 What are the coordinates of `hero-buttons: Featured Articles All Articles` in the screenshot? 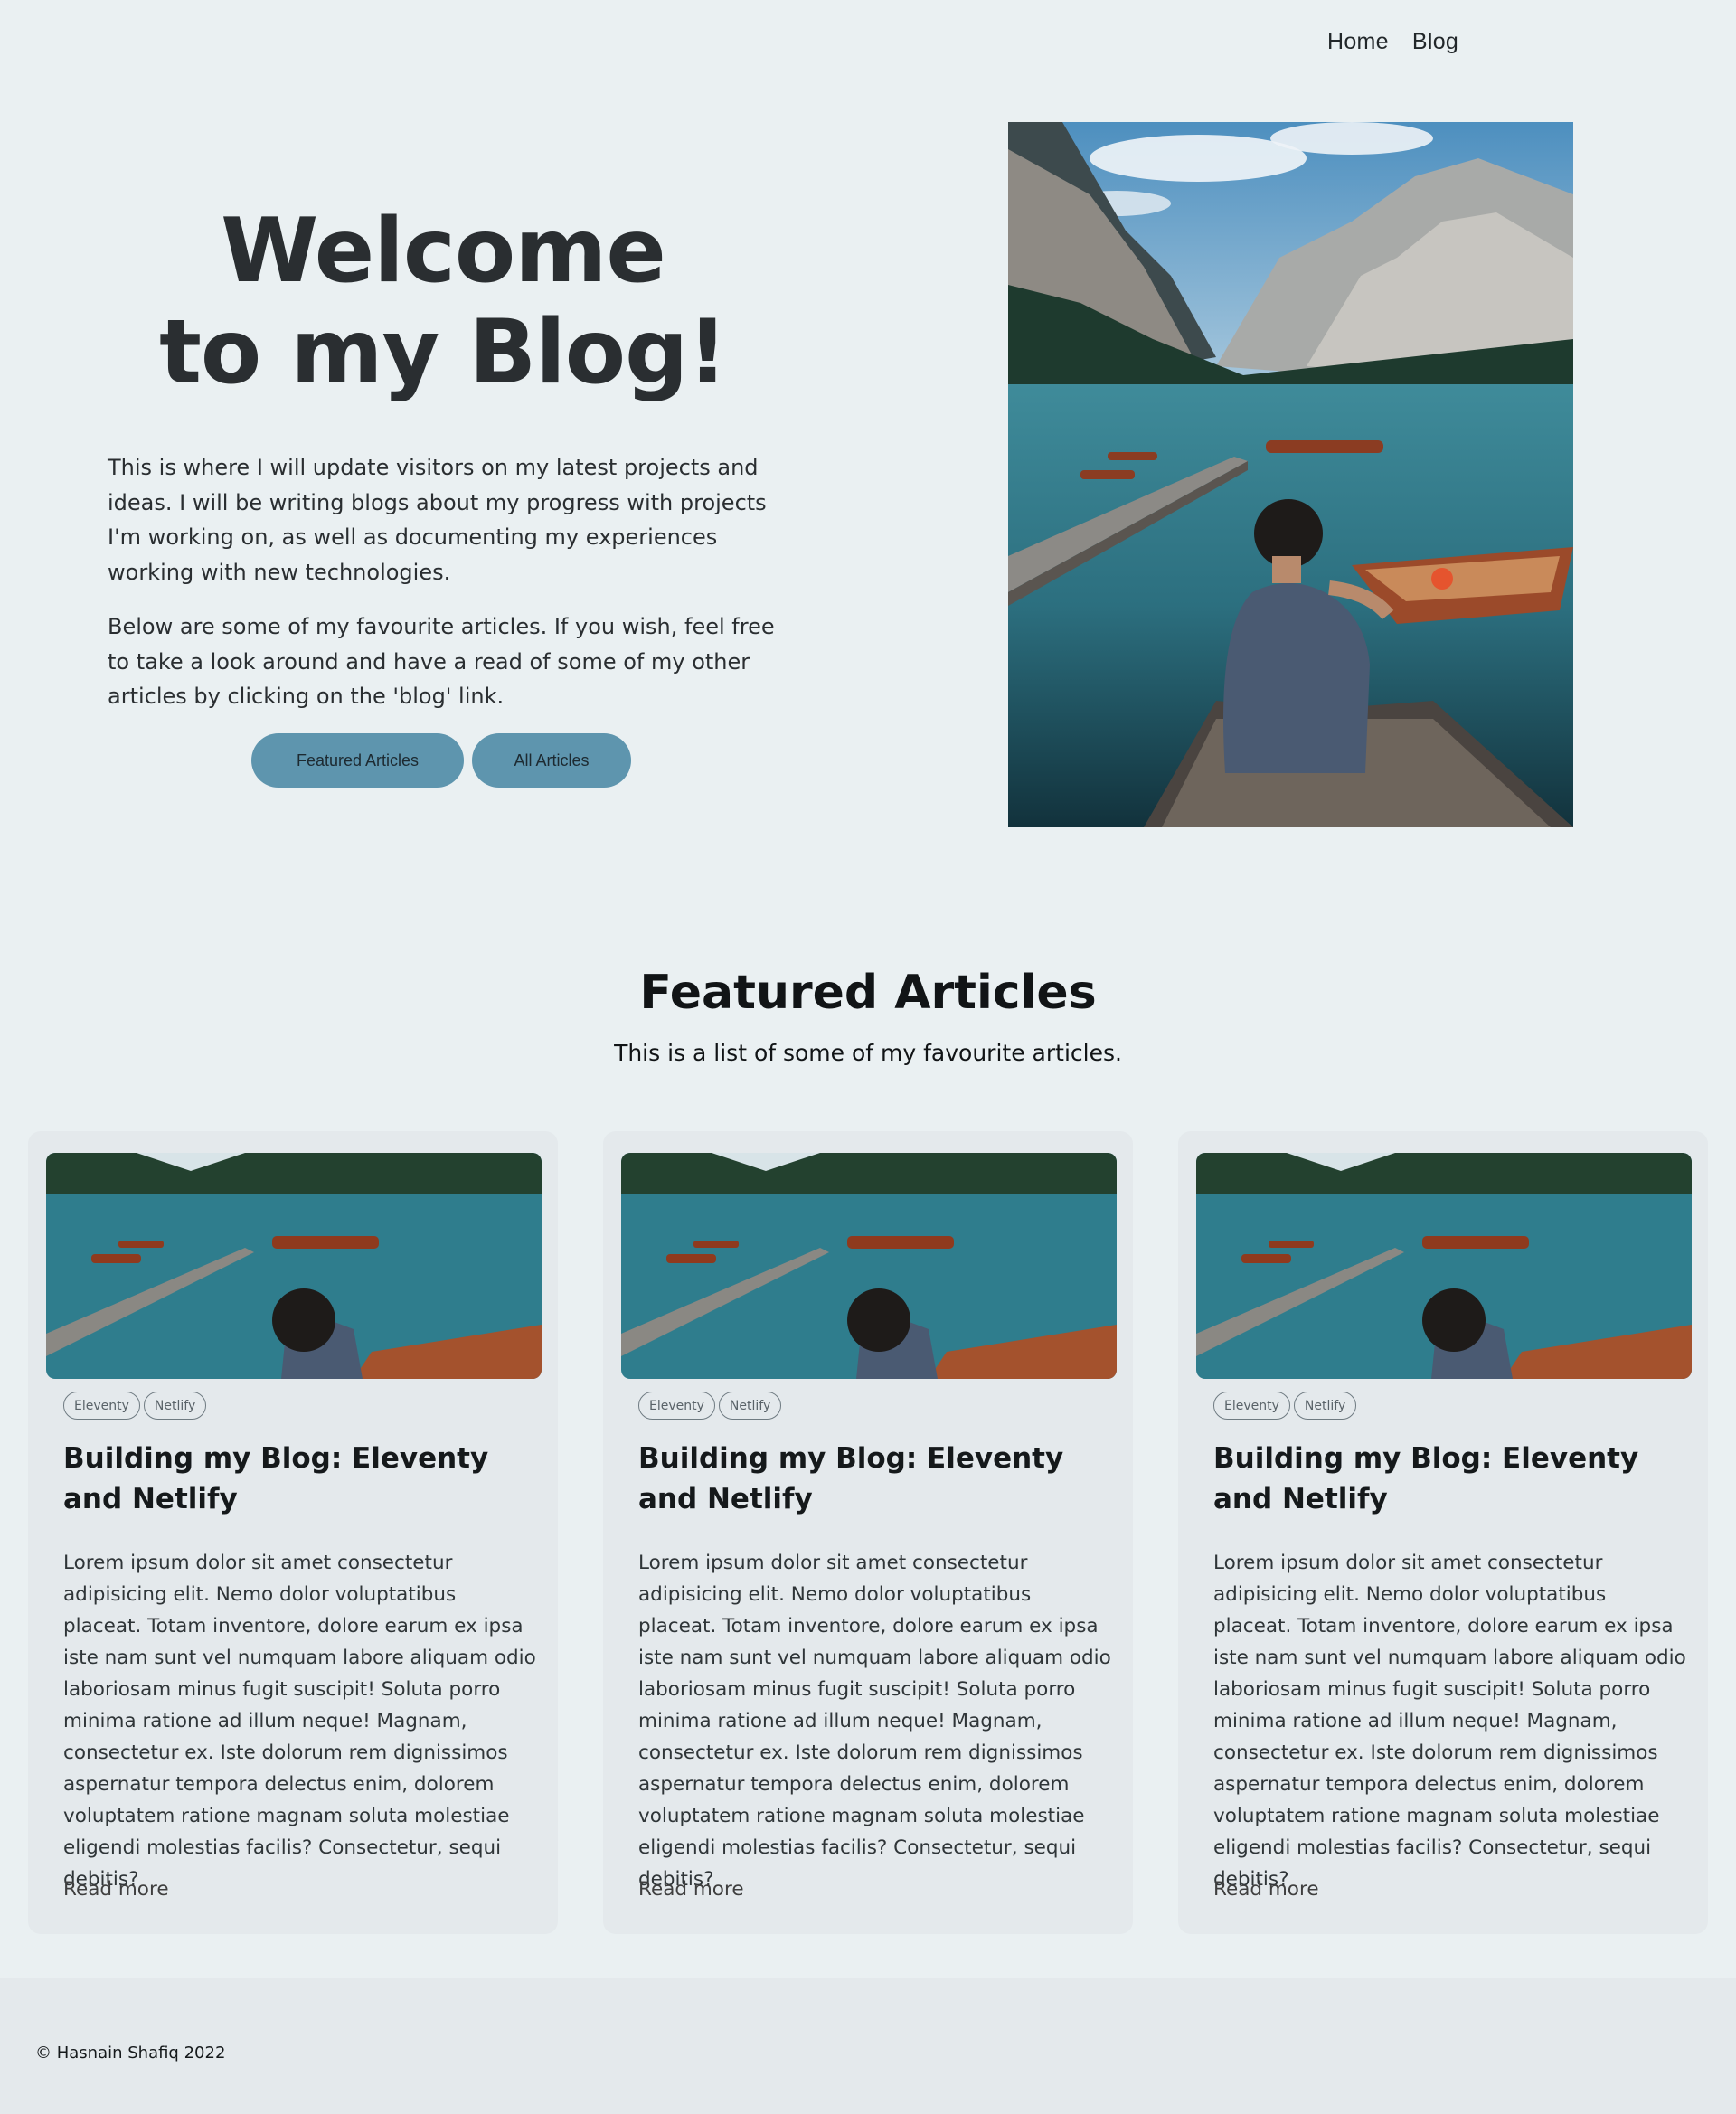 It's located at (441, 761).